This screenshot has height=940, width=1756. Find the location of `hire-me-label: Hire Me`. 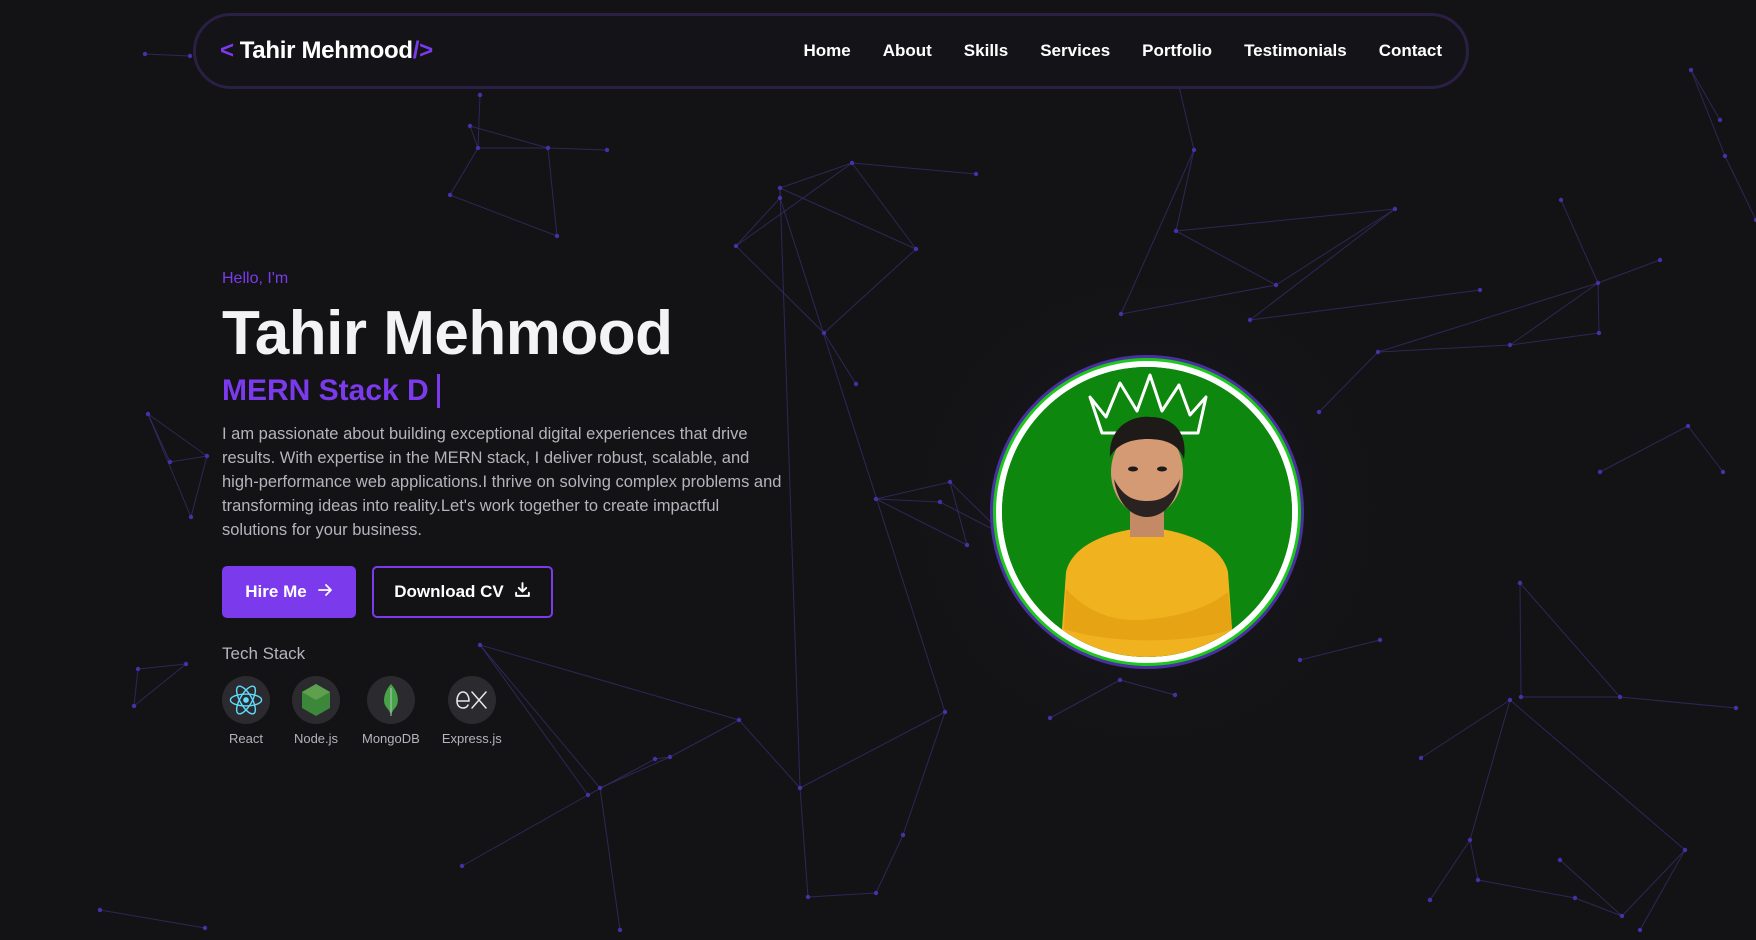

hire-me-label: Hire Me is located at coordinates (276, 592).